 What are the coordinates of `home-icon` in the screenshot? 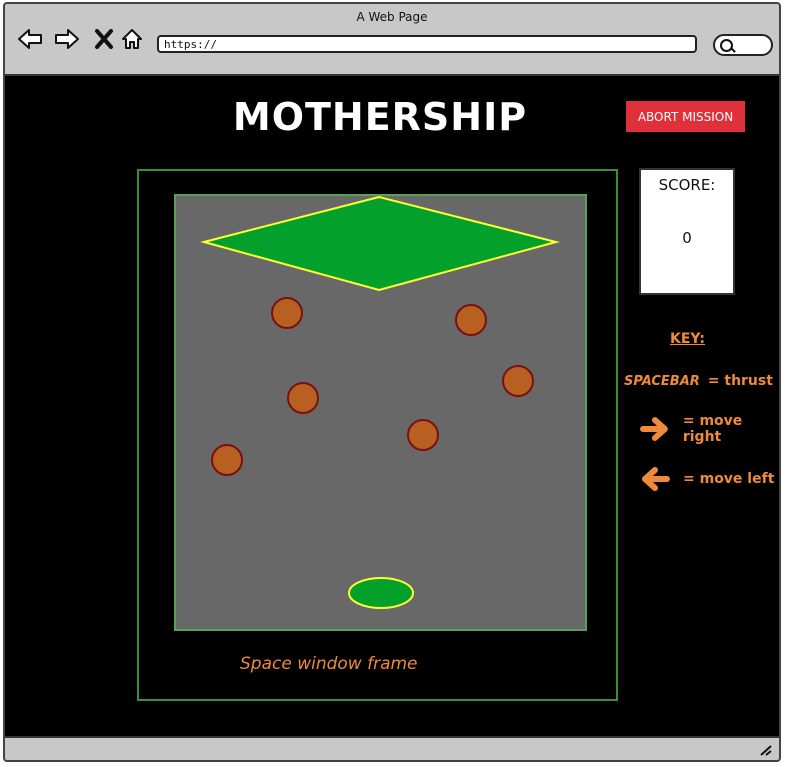 It's located at (132, 39).